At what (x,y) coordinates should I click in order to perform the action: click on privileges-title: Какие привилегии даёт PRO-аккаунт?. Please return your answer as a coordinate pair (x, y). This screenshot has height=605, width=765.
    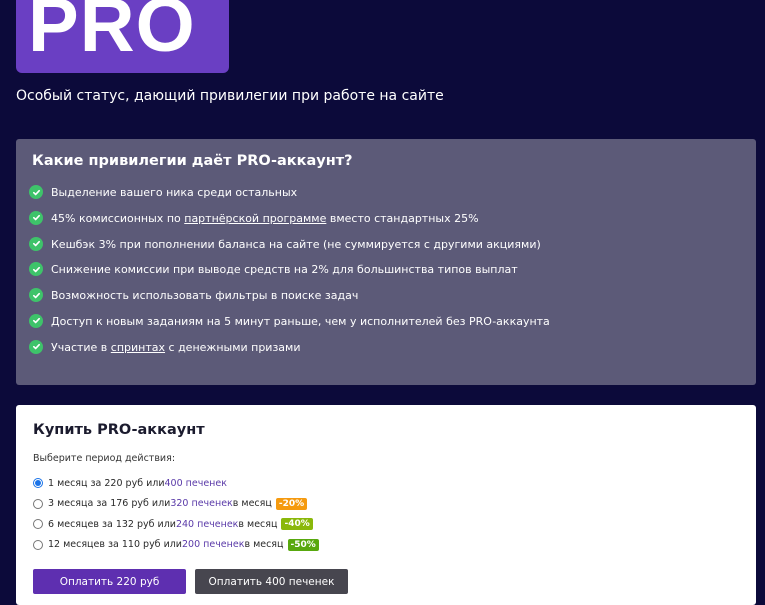
    Looking at the image, I should click on (192, 161).